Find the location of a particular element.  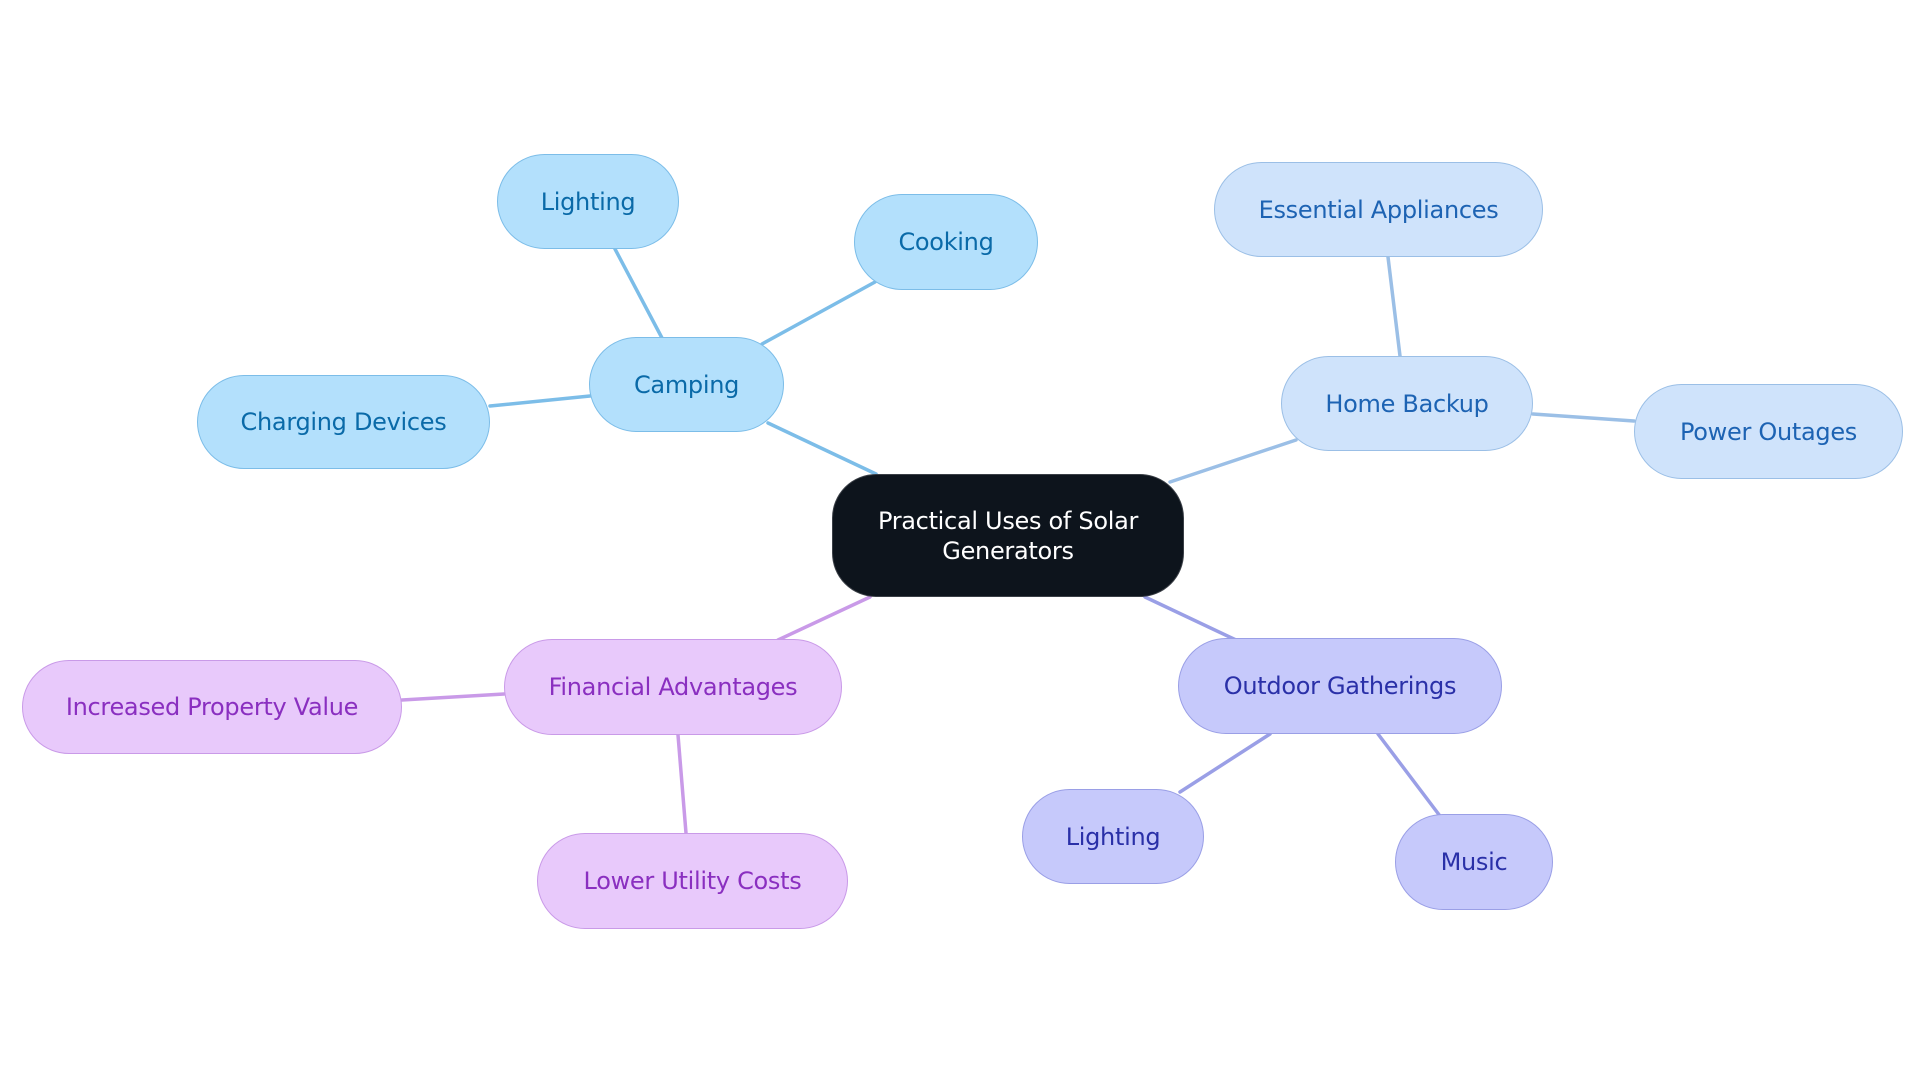

leaf-node-home-essential-label: Essential Appliances is located at coordinates (1378, 209).